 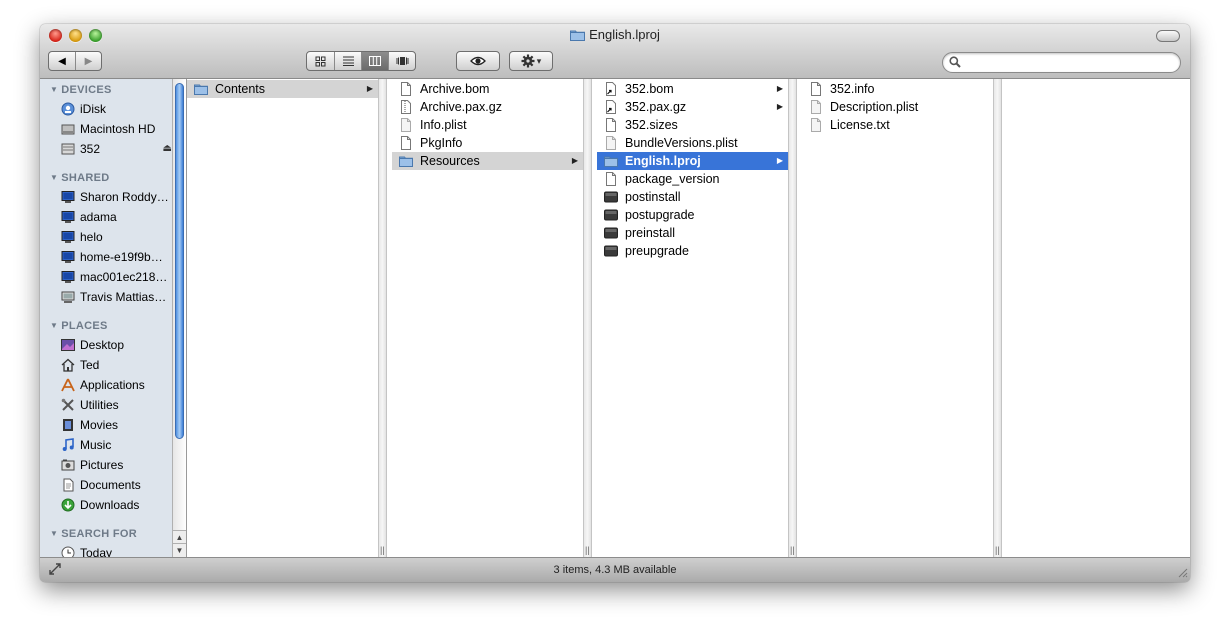 What do you see at coordinates (692, 107) in the screenshot?
I see `file-row: 352.pax.gz ▶` at bounding box center [692, 107].